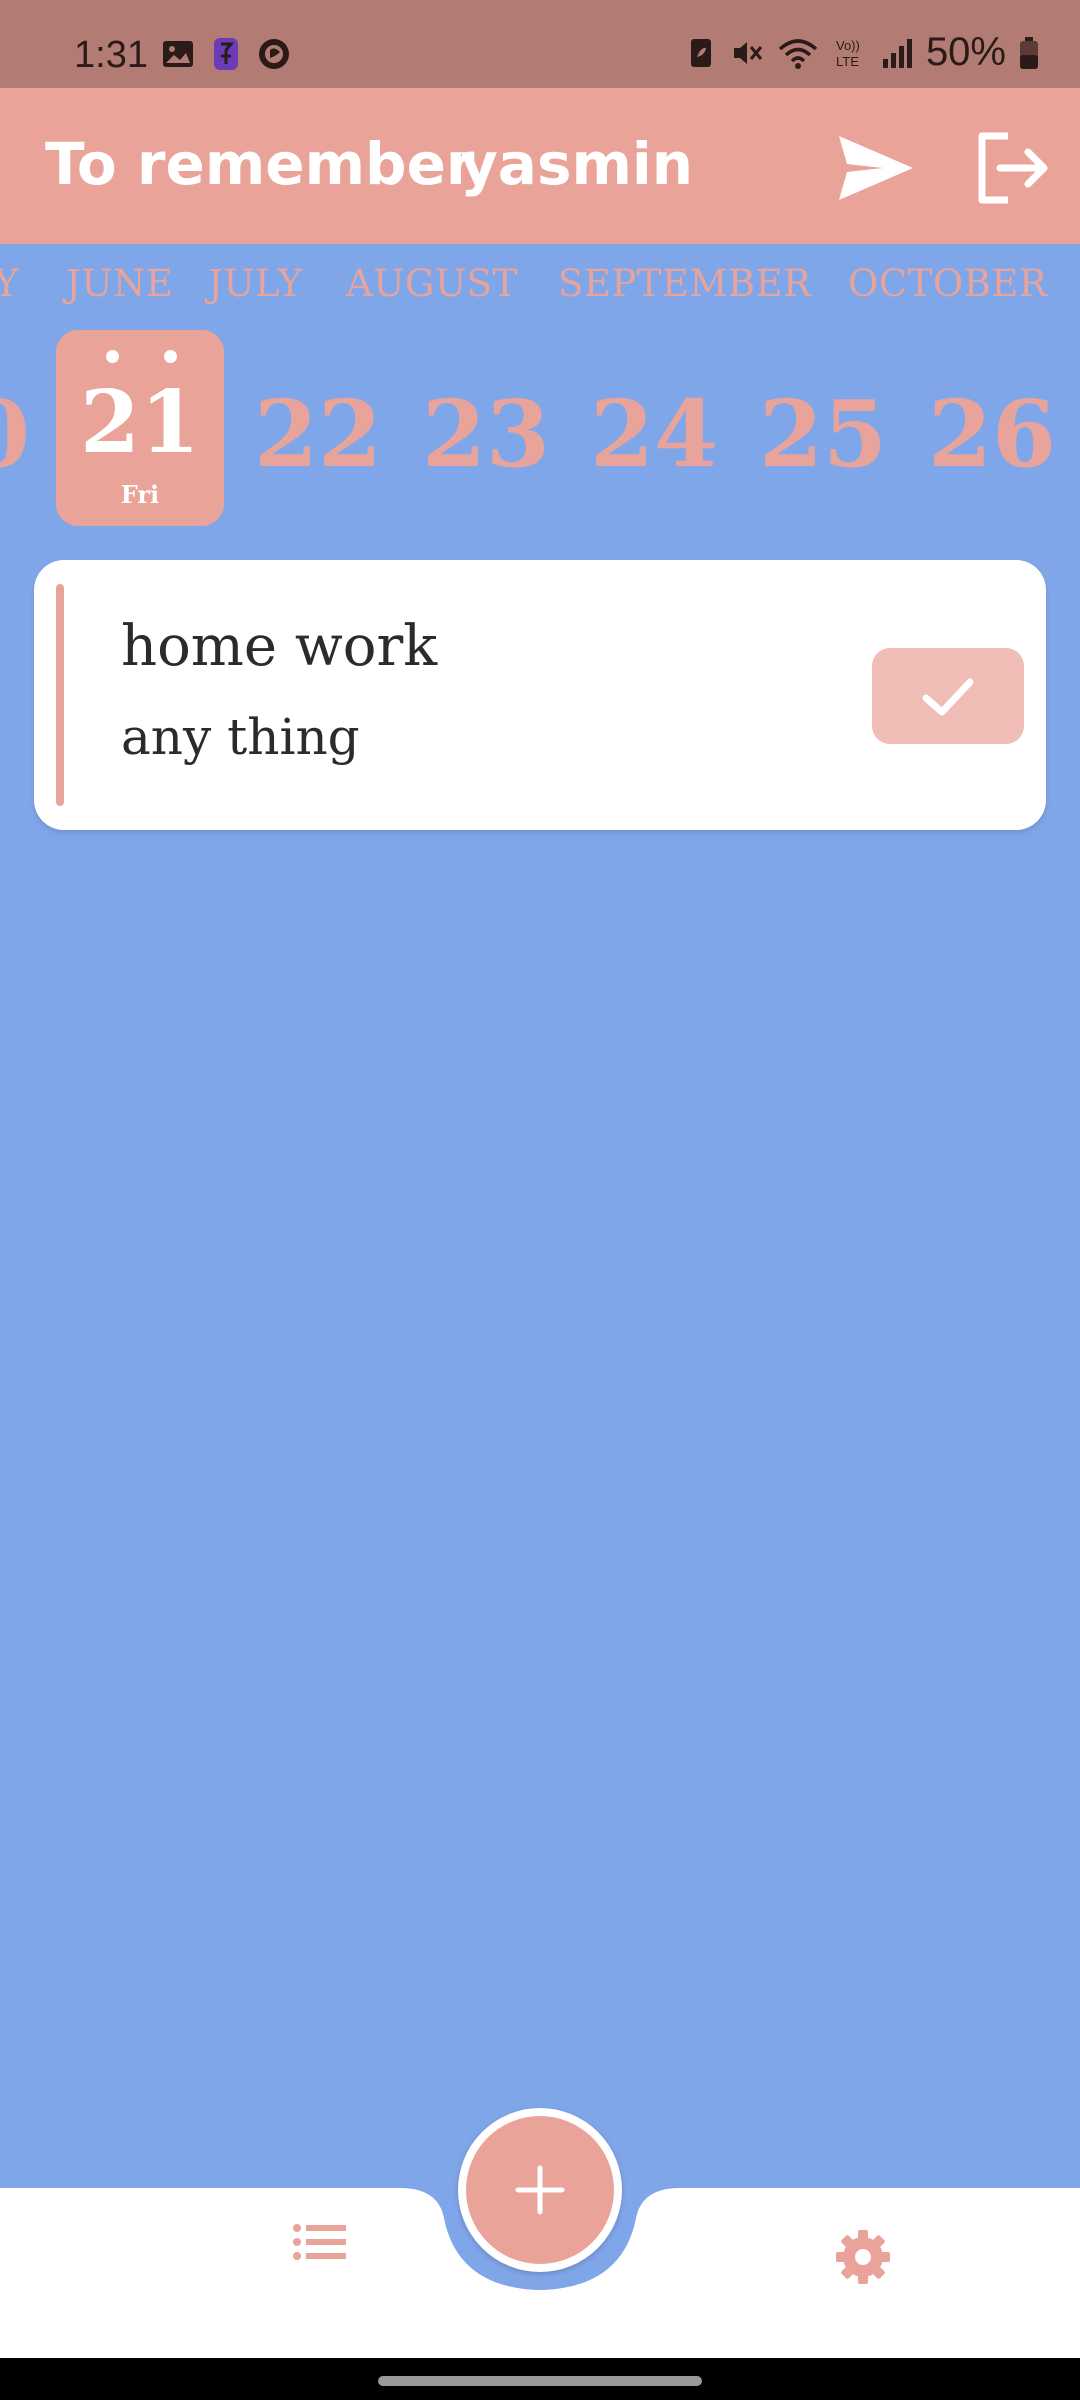 This screenshot has height=2400, width=1080. Describe the element at coordinates (654, 434) in the screenshot. I see `date-24: 24` at that location.